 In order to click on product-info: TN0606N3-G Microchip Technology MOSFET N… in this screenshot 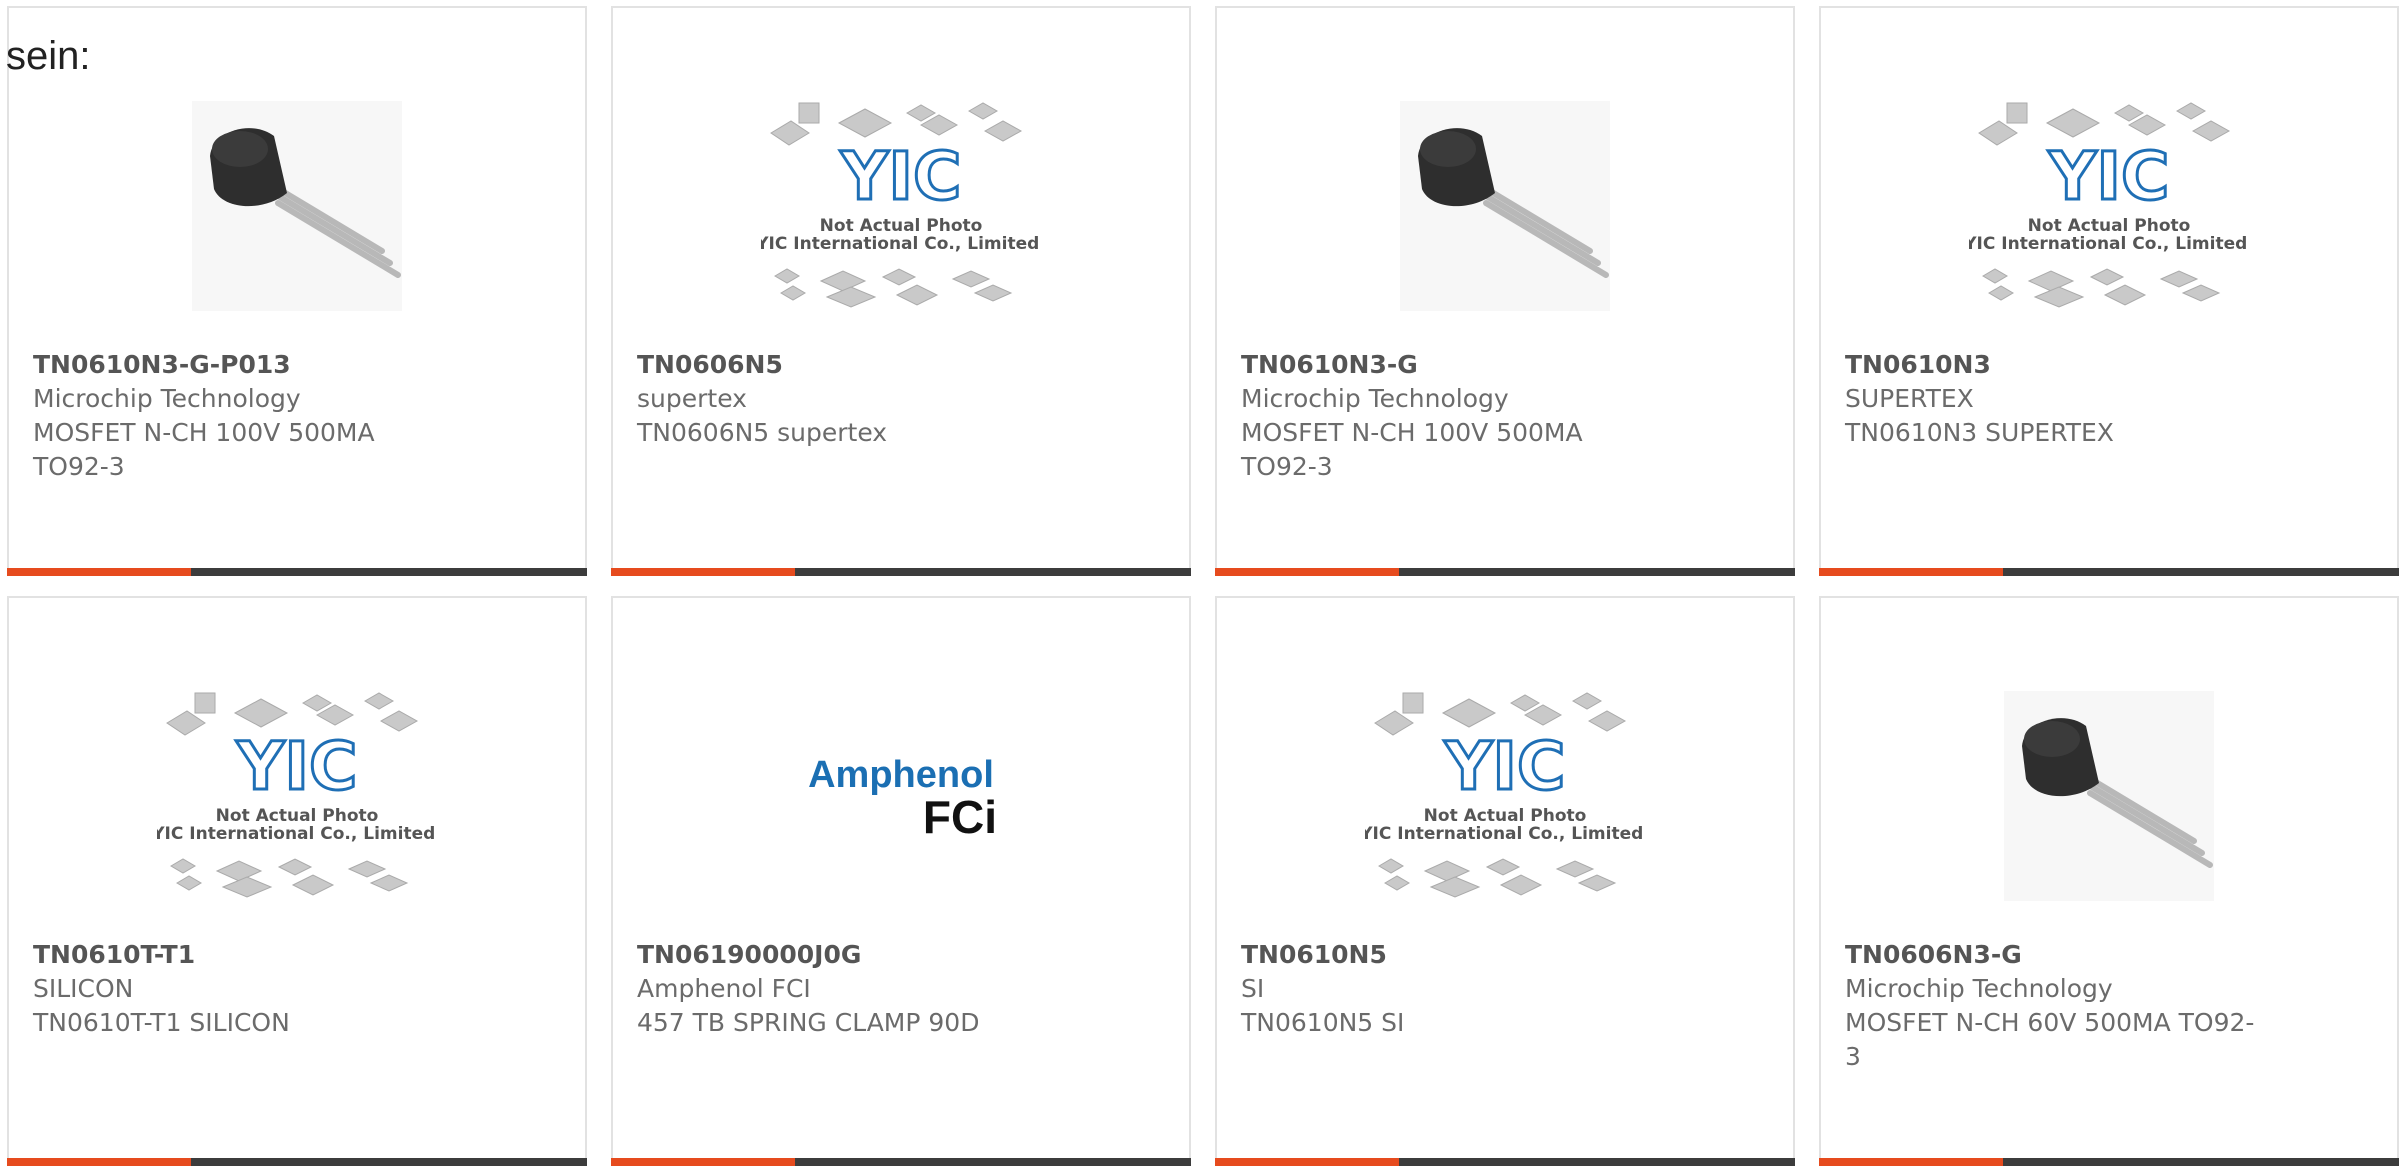, I will do `click(2065, 1006)`.